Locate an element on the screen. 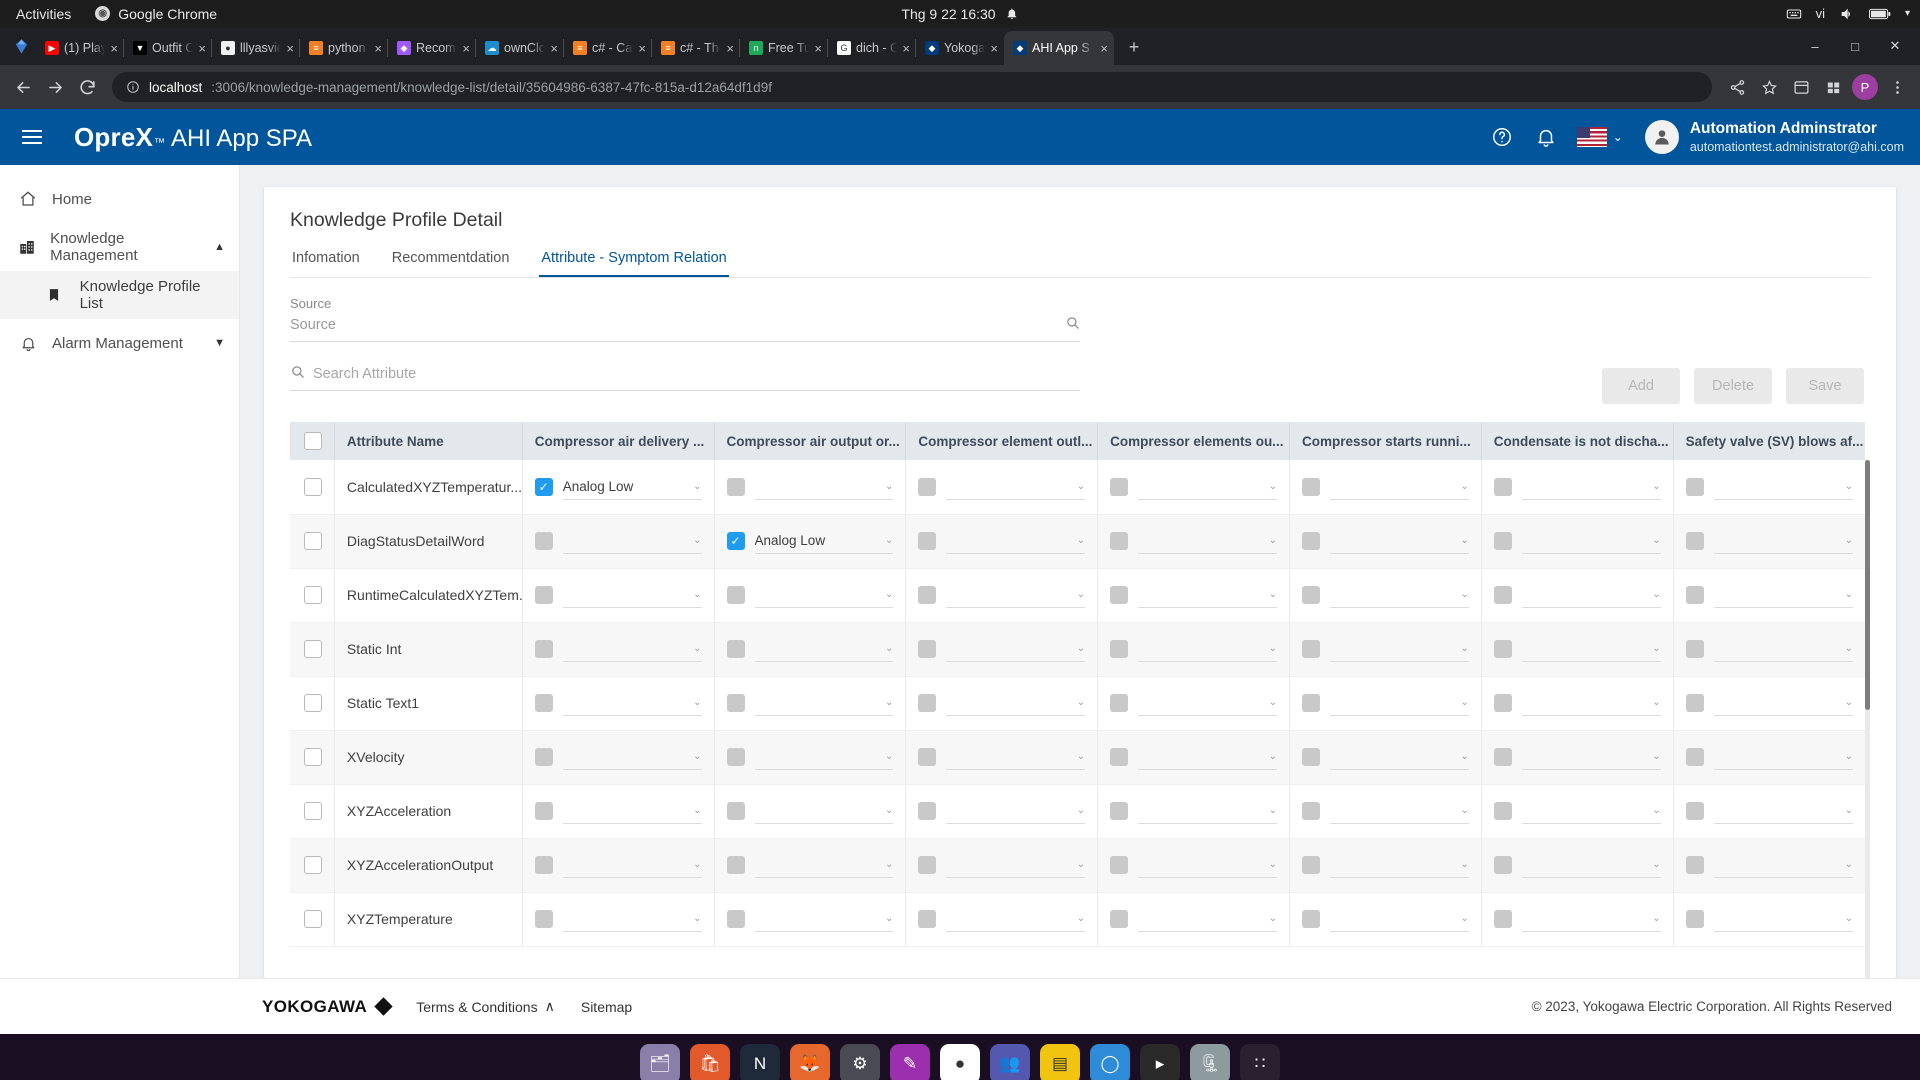 This screenshot has width=1920, height=1080. sidebar-item-knowledge-management: Knowledge Management ▲ is located at coordinates (119, 247).